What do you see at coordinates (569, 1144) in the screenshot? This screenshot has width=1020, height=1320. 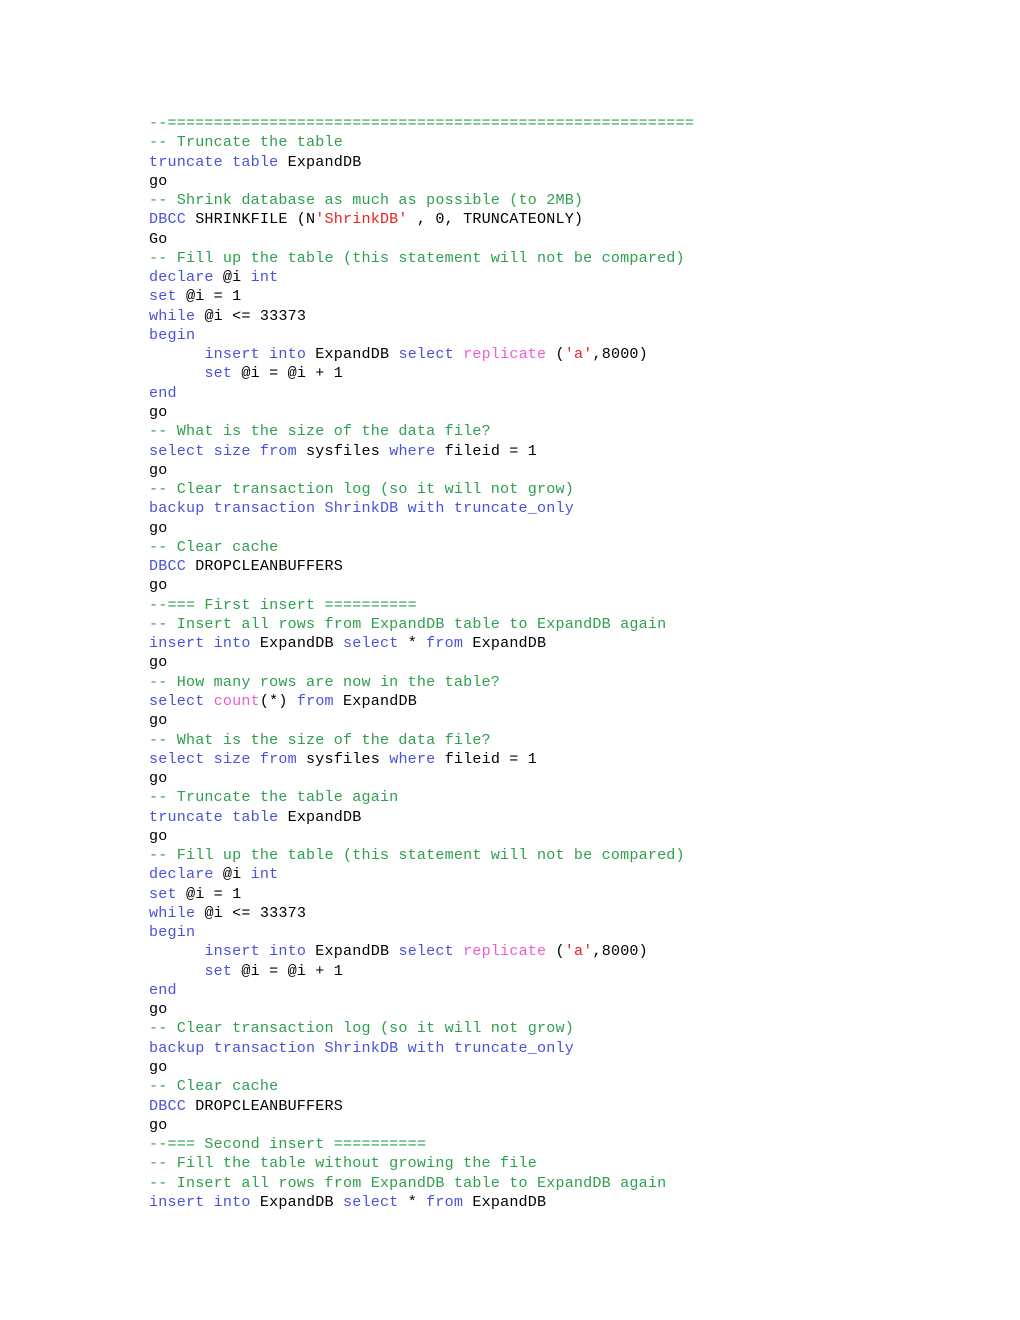 I see `code-line: --=== Second insert ==========` at bounding box center [569, 1144].